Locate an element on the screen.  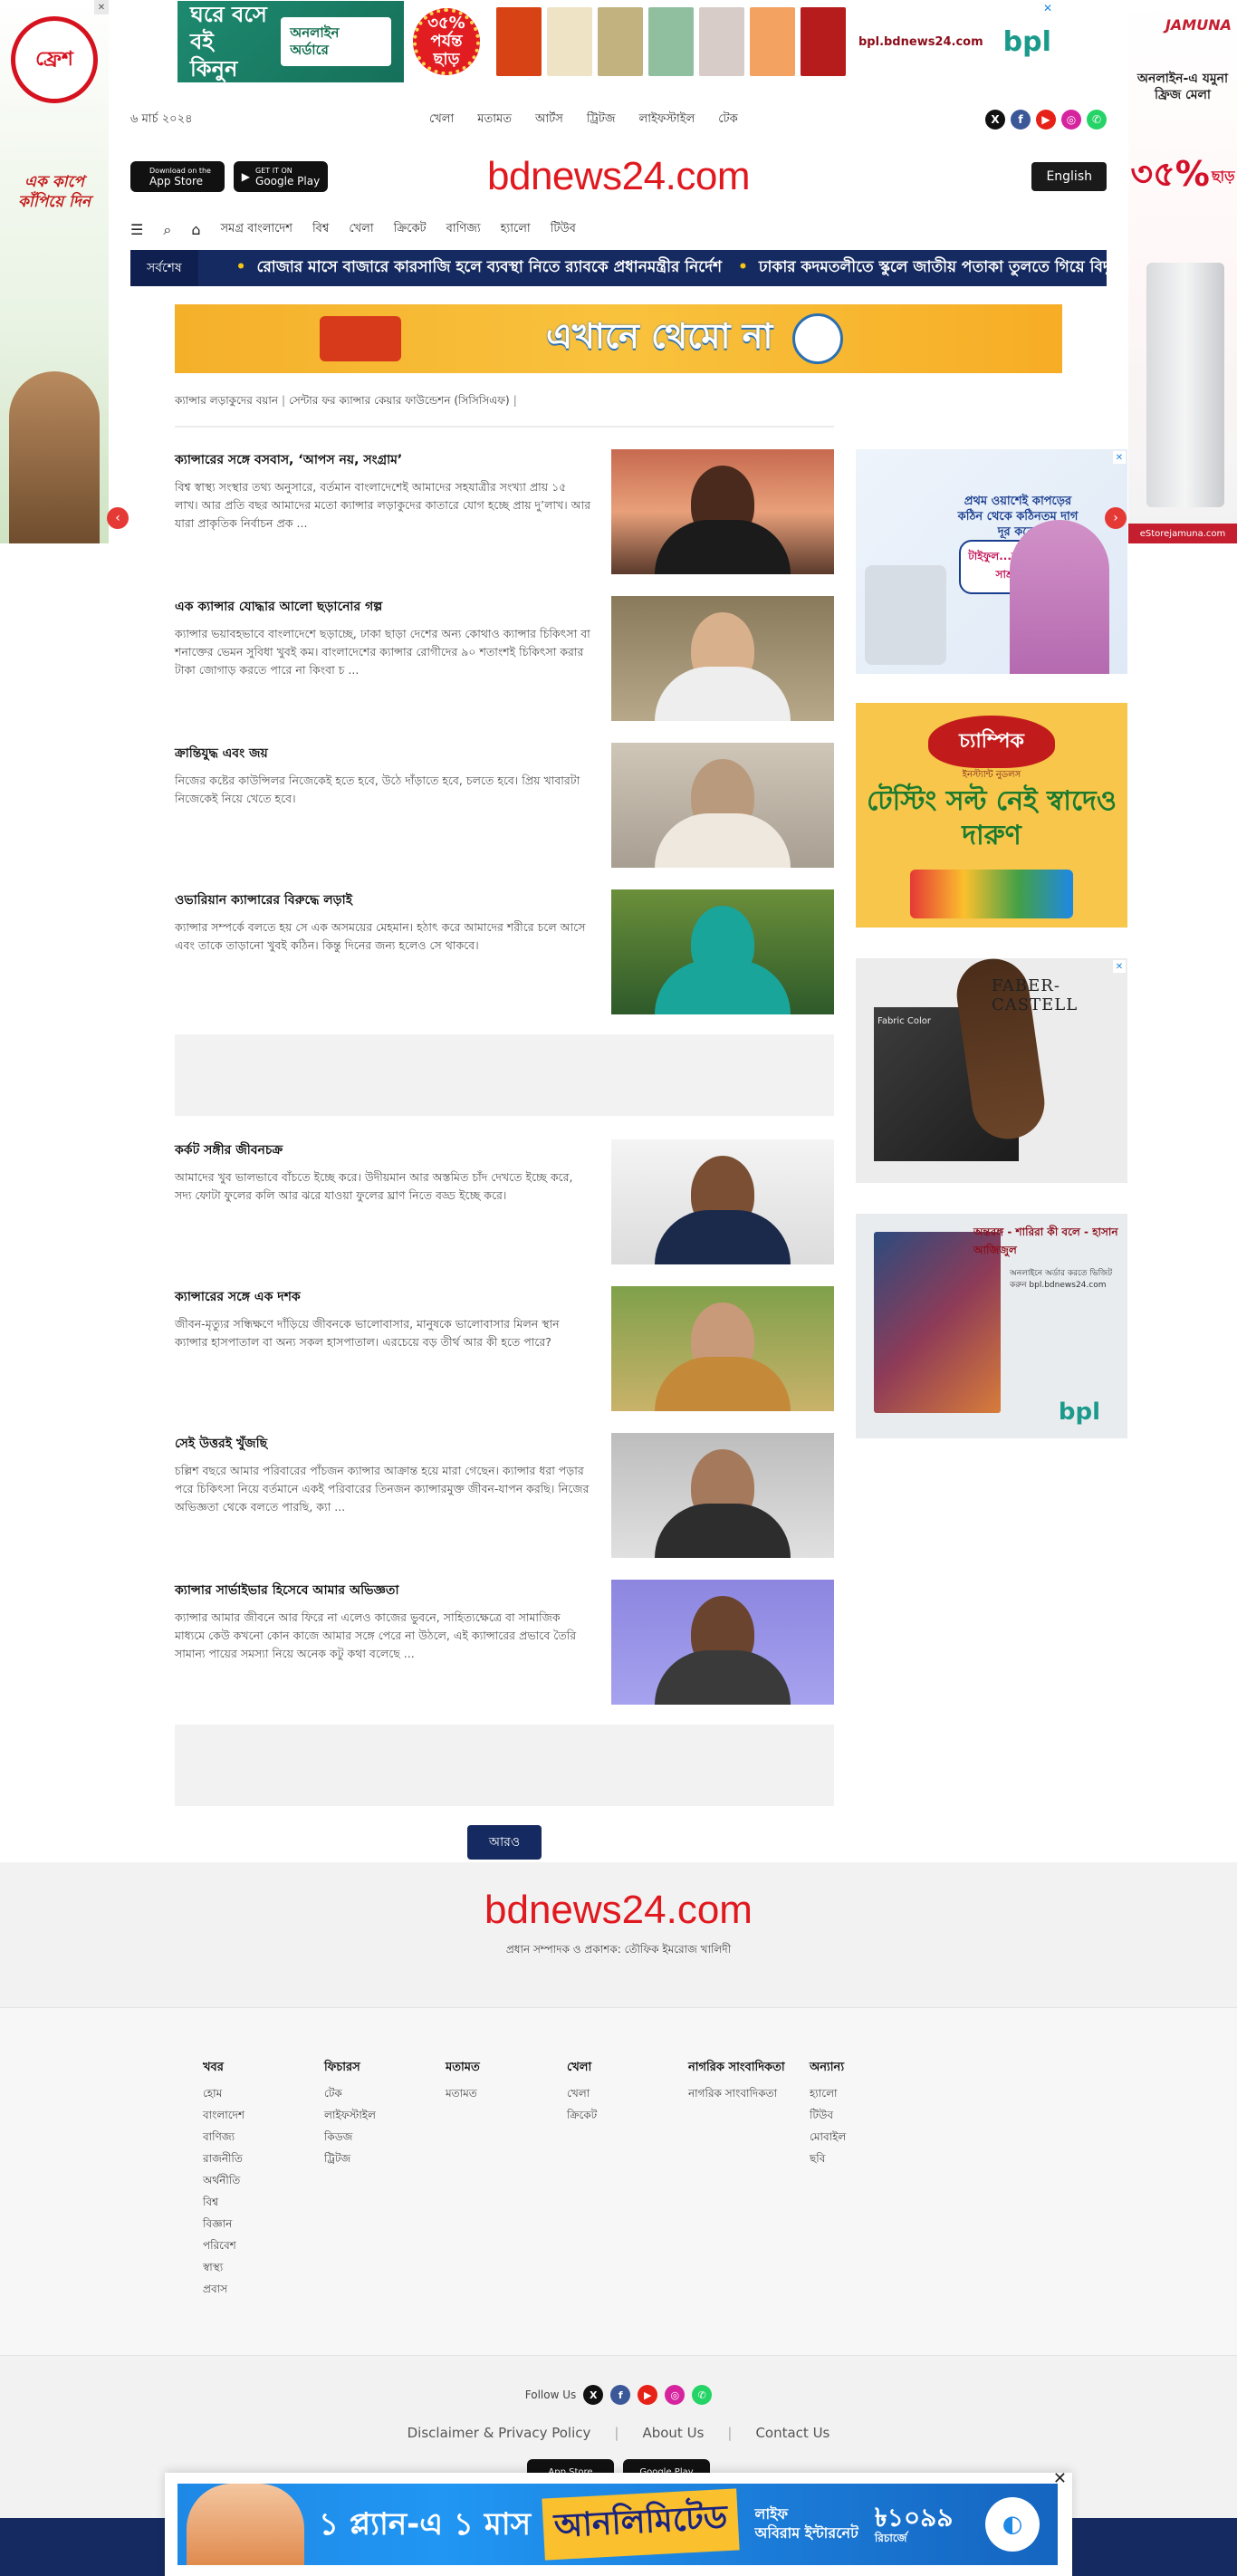
load-more-button: আরও is located at coordinates (504, 1842).